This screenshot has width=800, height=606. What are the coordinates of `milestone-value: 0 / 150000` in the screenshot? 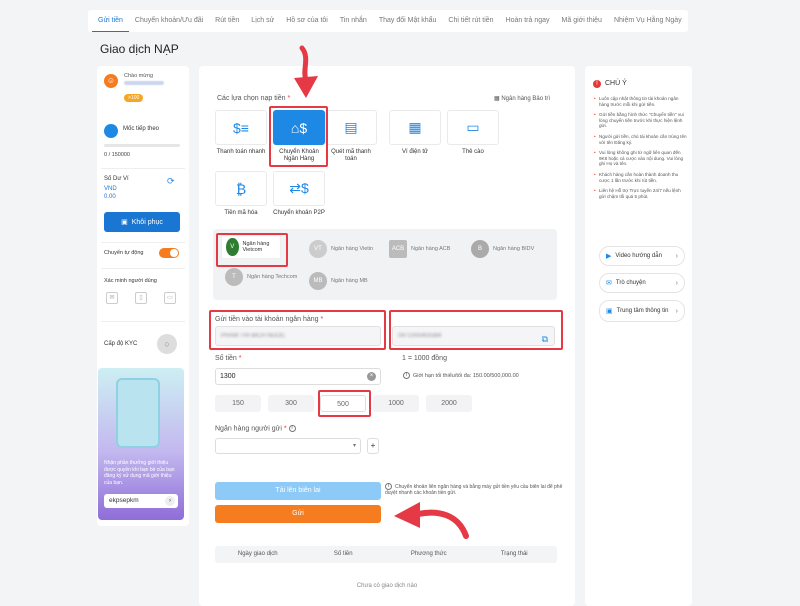 It's located at (117, 155).